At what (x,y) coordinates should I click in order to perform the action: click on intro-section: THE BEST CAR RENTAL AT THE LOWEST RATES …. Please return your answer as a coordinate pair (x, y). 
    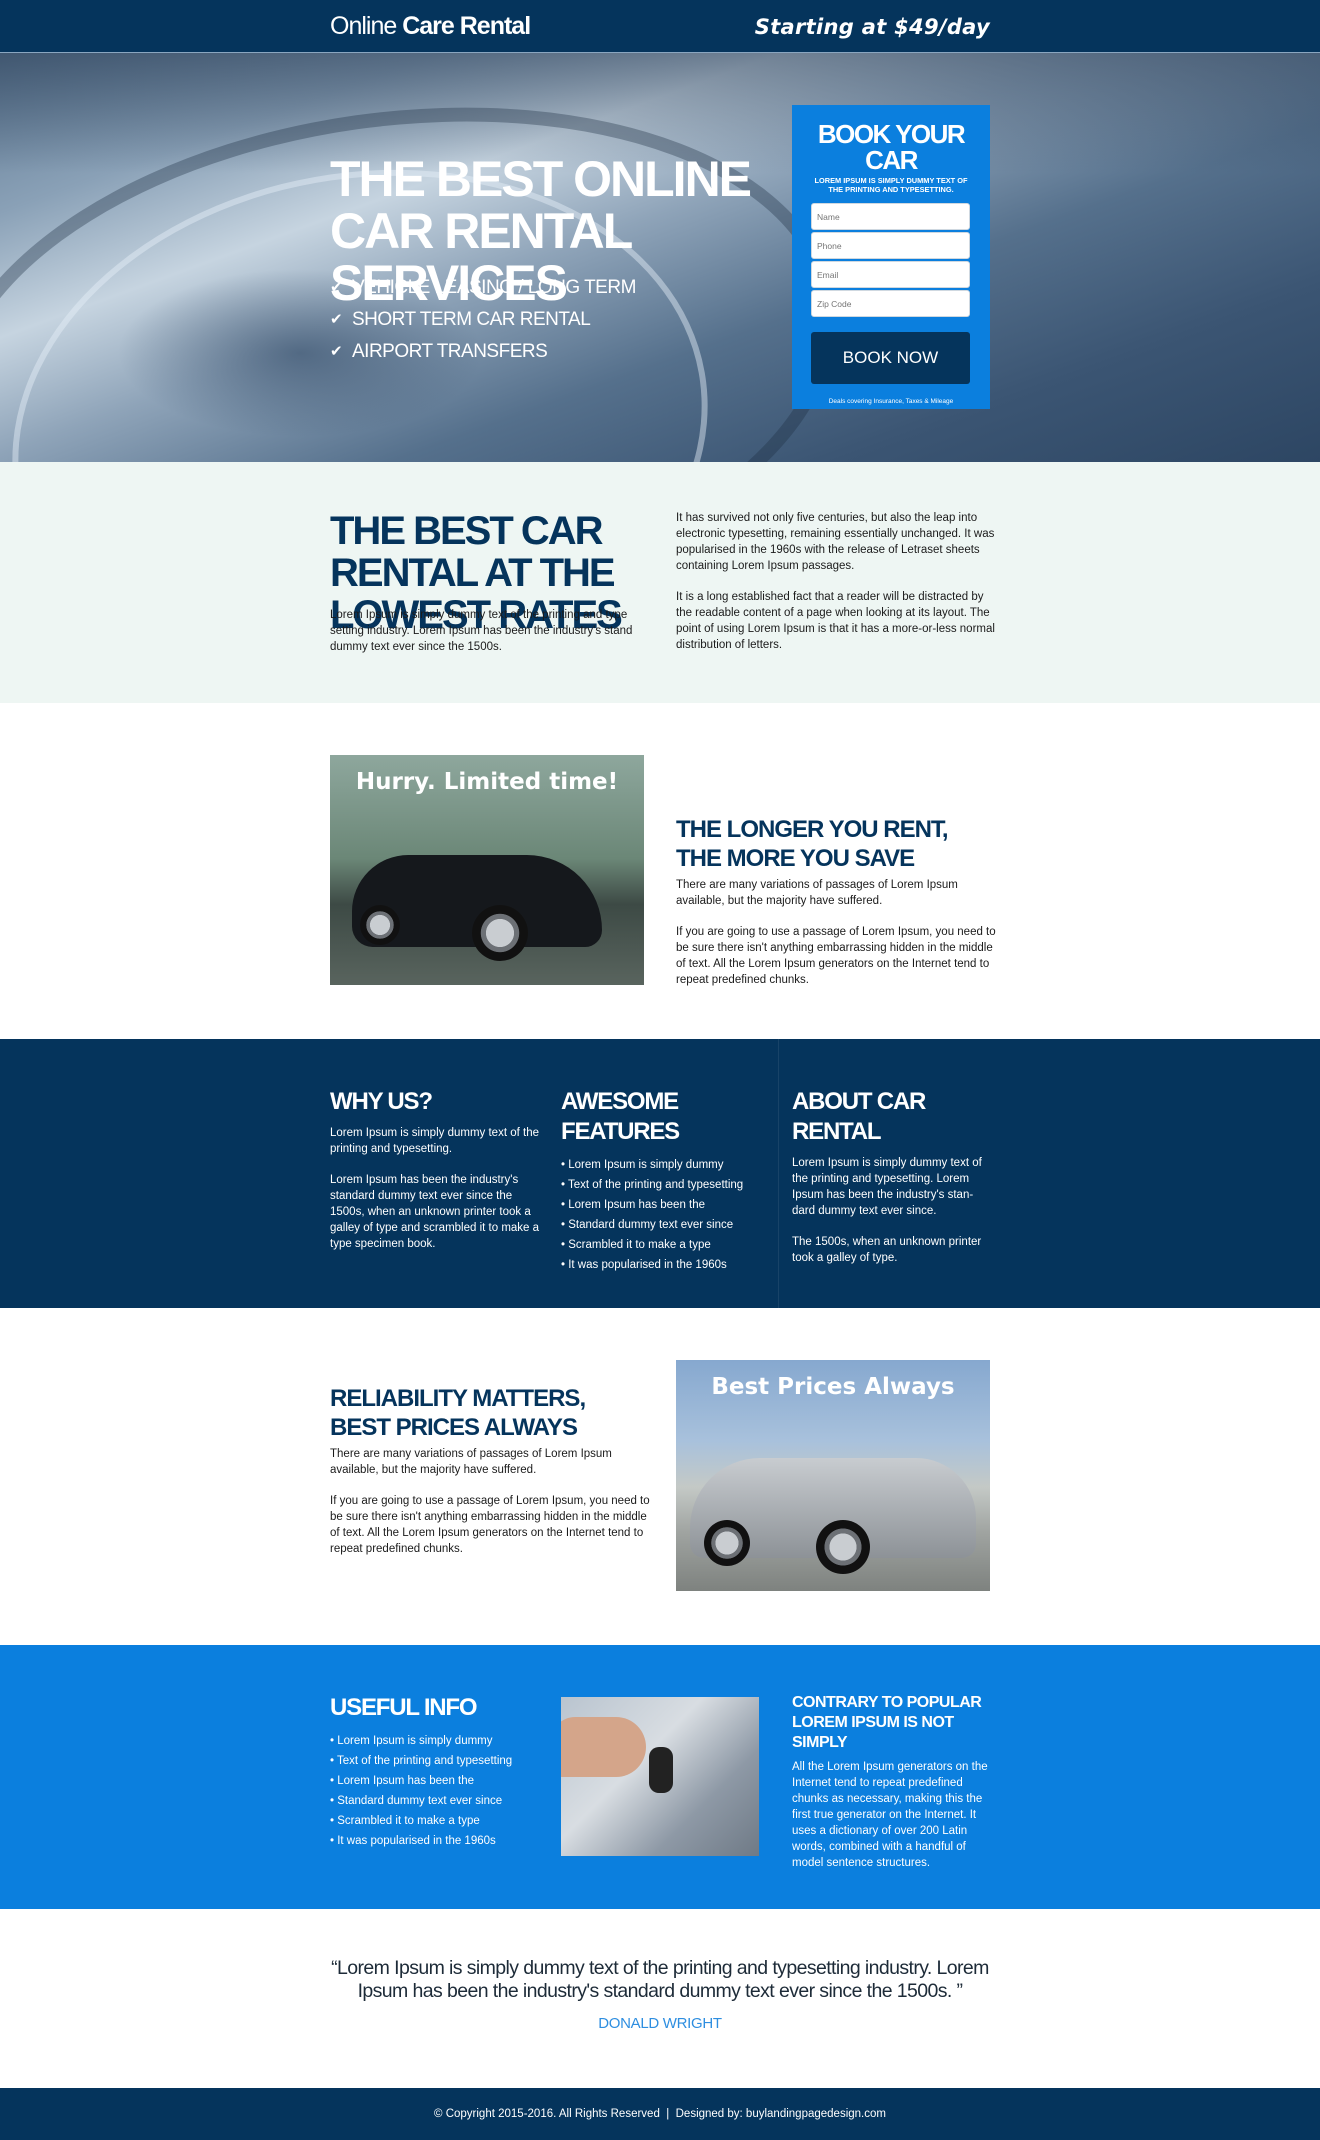
    Looking at the image, I should click on (660, 582).